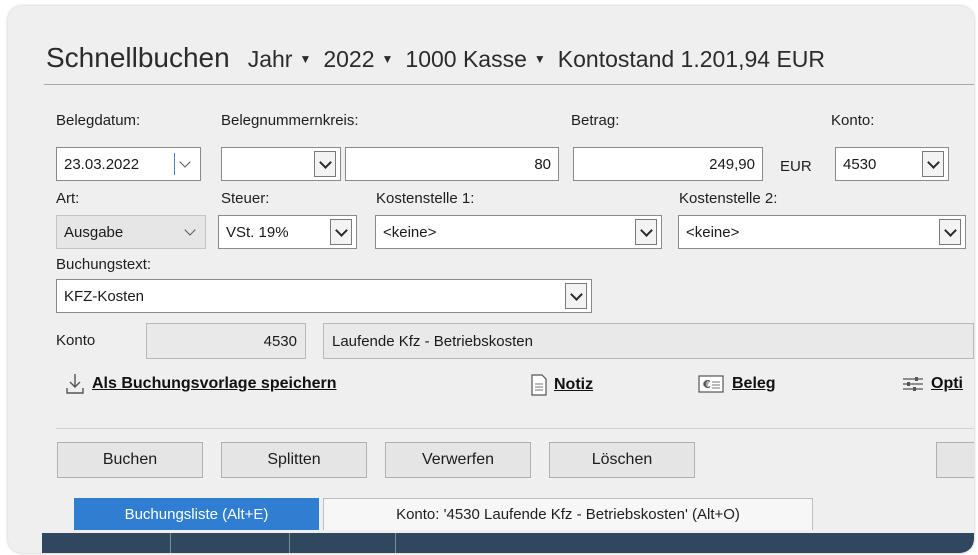 Image resolution: width=978 pixels, height=555 pixels. What do you see at coordinates (138, 57) in the screenshot?
I see `page-title: Schnellbuchen` at bounding box center [138, 57].